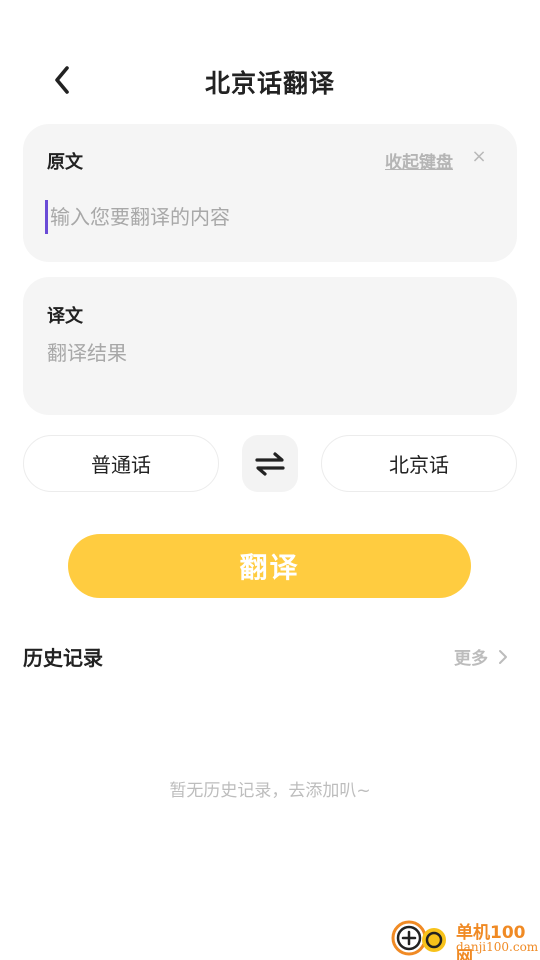  I want to click on watermark-logo-icon, so click(418, 938).